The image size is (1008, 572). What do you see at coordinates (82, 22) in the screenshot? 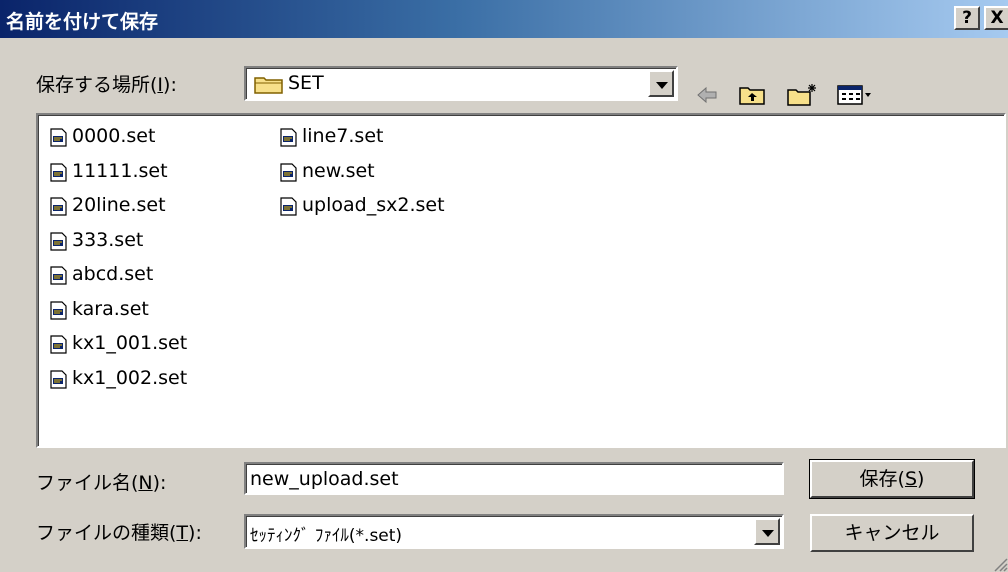
I see `window-title: 名前を付けて保存` at bounding box center [82, 22].